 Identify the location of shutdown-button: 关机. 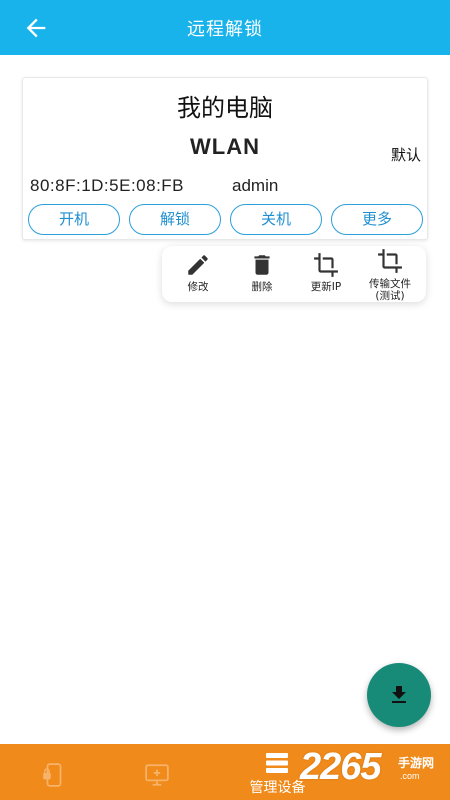
(276, 219).